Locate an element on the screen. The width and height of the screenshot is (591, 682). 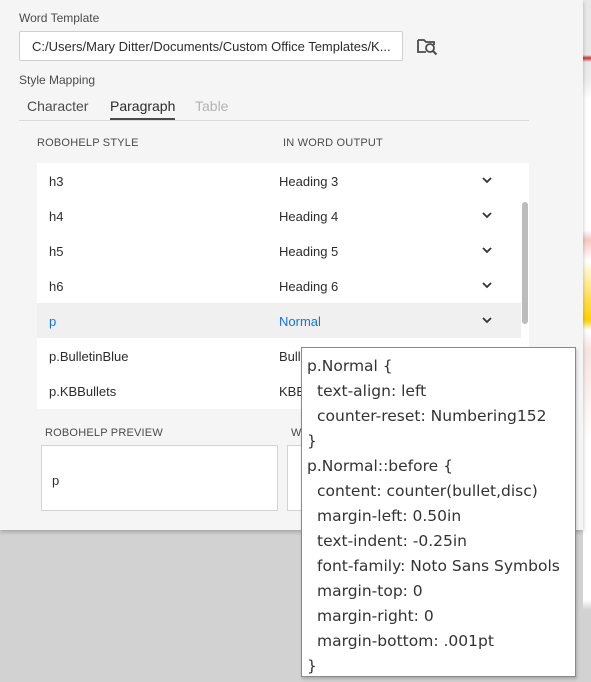
tooltip-line: font-family: Noto Sans Symbols is located at coordinates (438, 566).